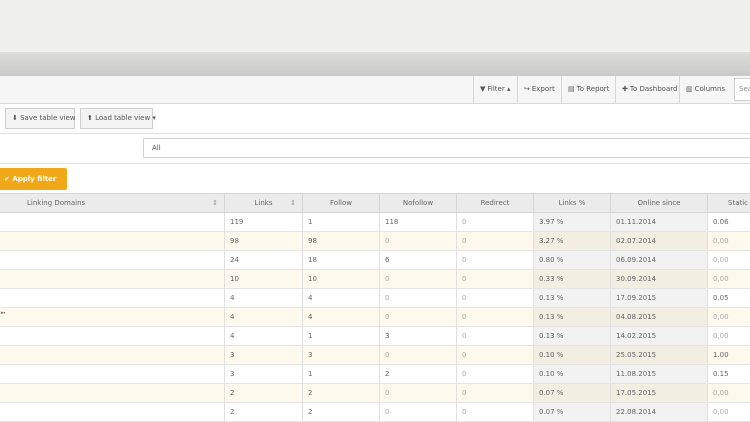  I want to click on table-row: 3 3 0 0 0.10 % 25.05.2015 1.00, so click(375, 355).